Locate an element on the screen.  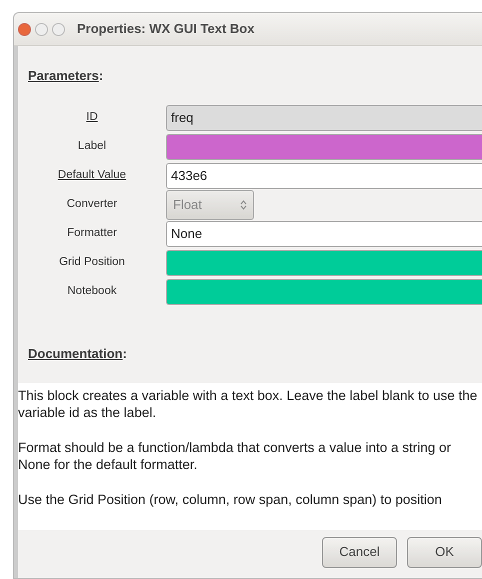
field-label: Label is located at coordinates (92, 146).